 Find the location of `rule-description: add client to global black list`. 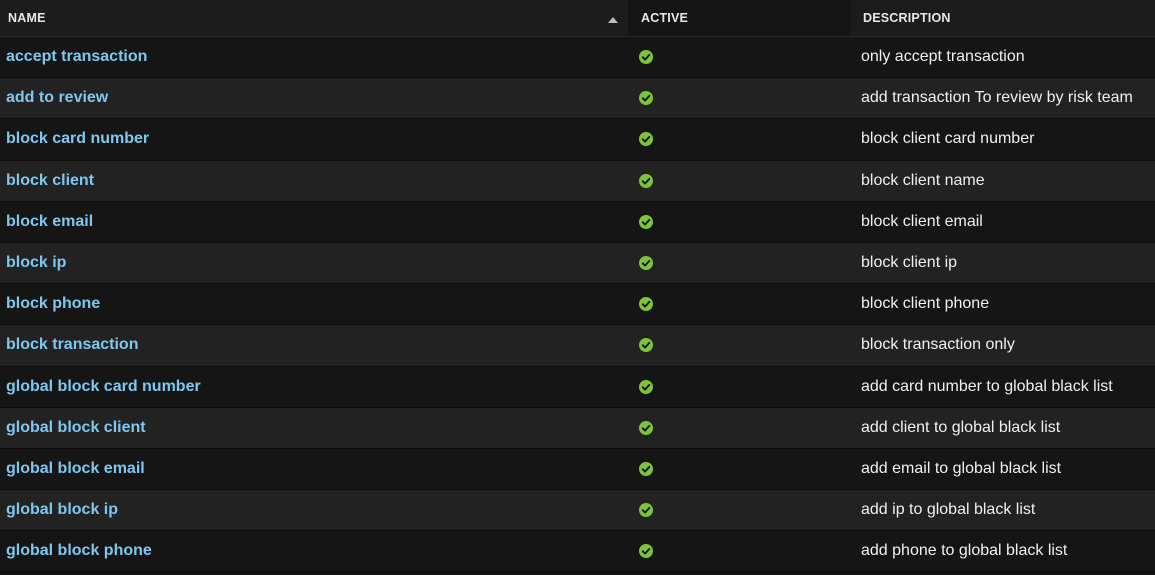

rule-description: add client to global black list is located at coordinates (961, 427).